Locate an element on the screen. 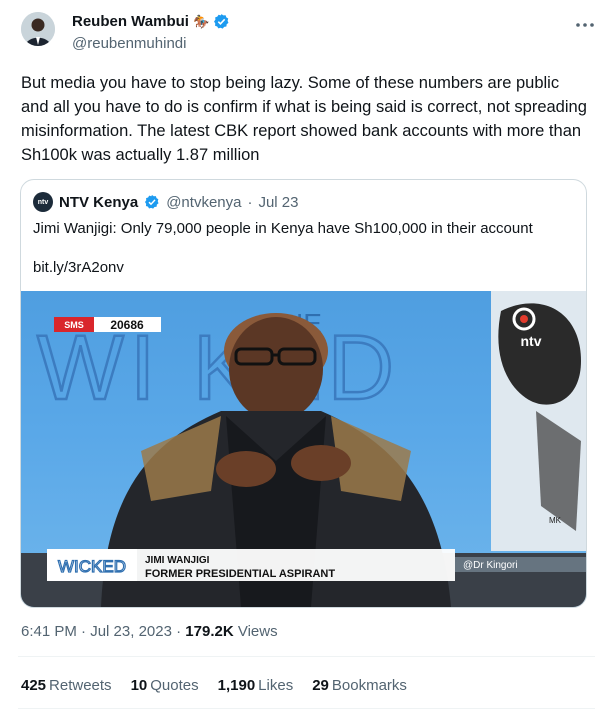 Image resolution: width=613 pixels, height=711 pixels. bookmarks-stat: 29 Bookmarks is located at coordinates (359, 685).